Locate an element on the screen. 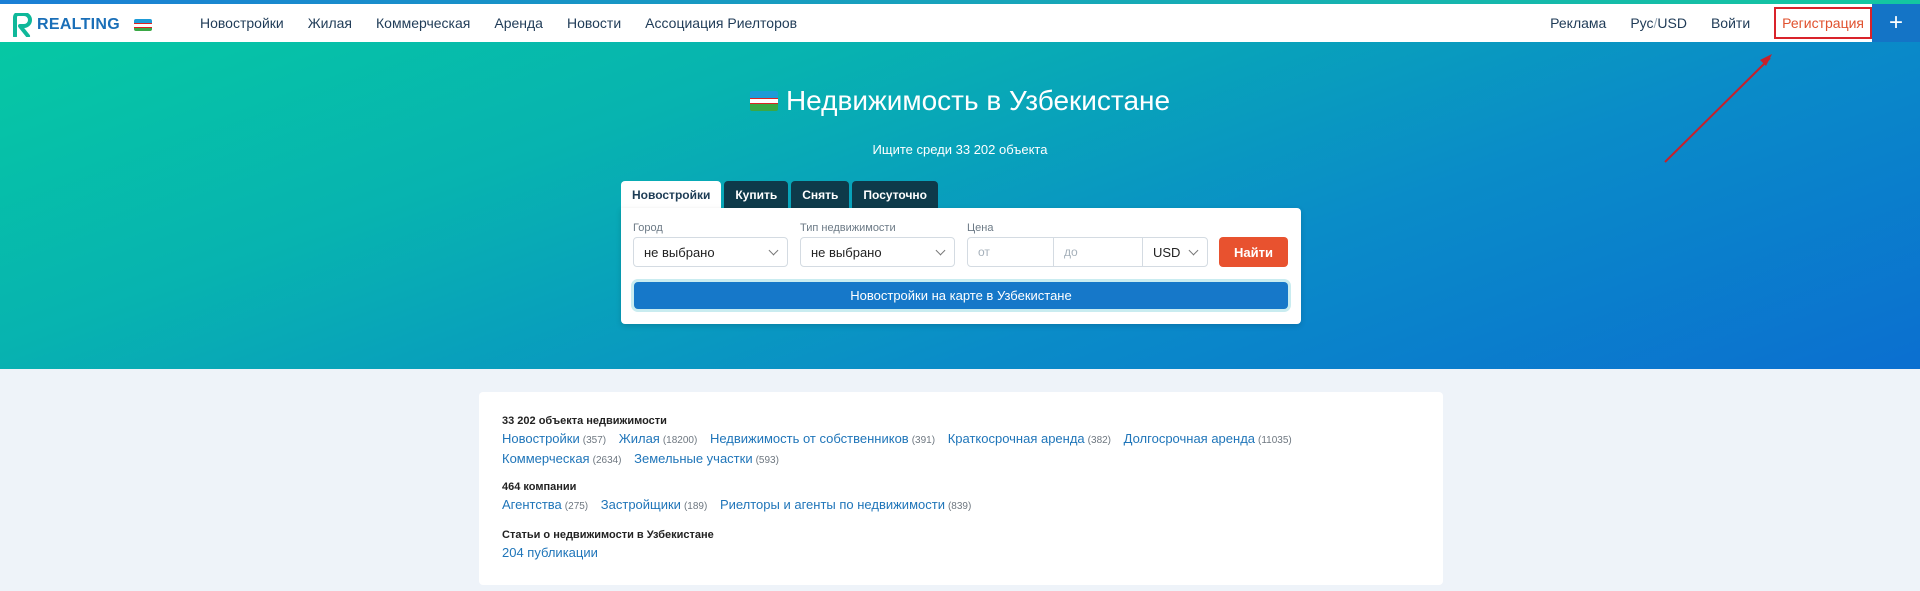 The width and height of the screenshot is (1920, 591). tab-rent: Снять is located at coordinates (820, 194).